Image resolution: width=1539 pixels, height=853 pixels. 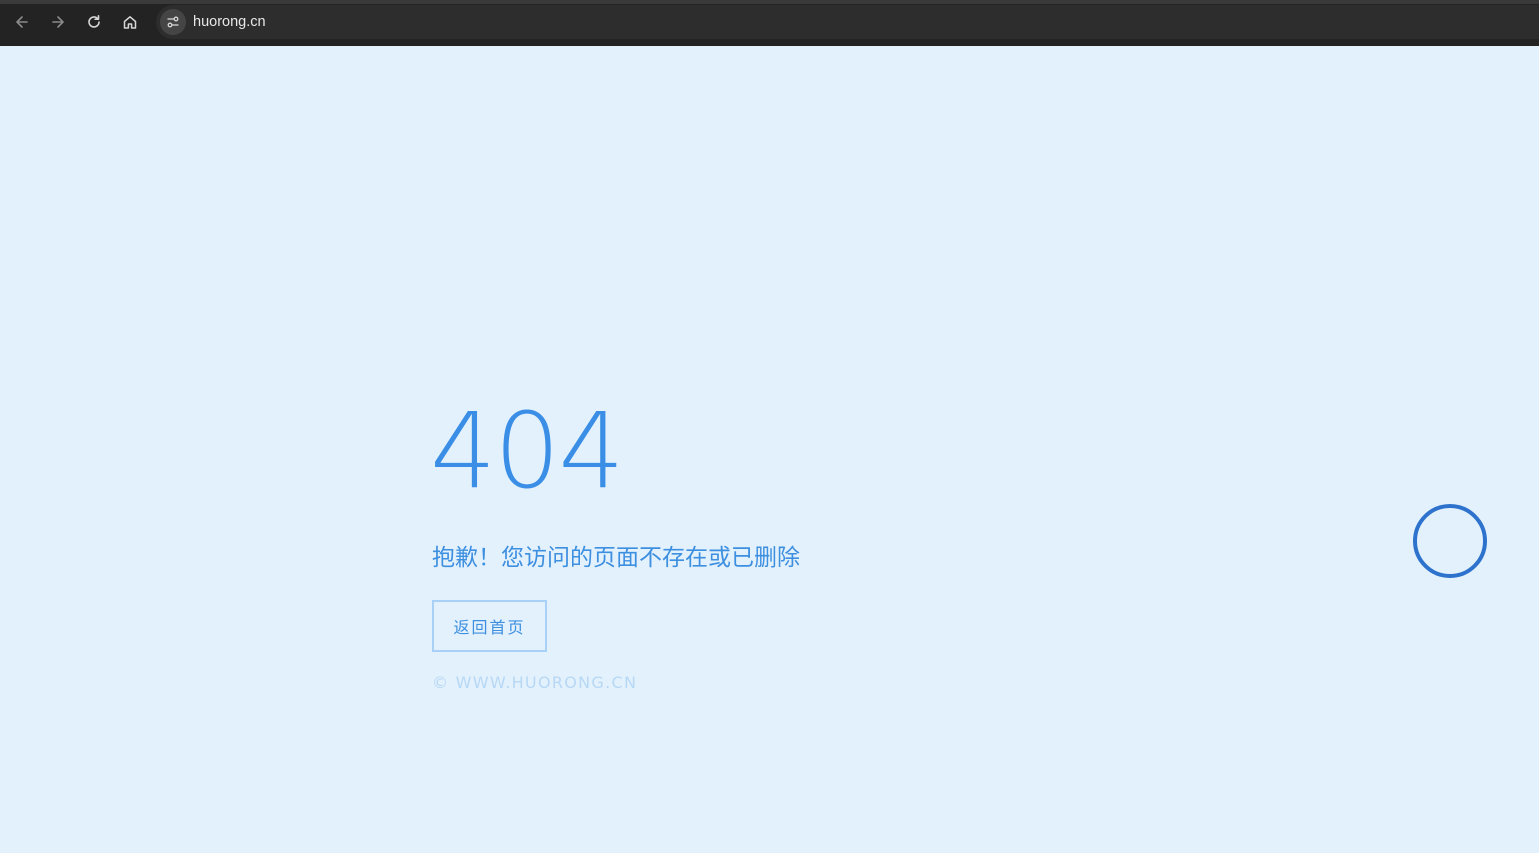 I want to click on copyright-text: © WWW.HUORONG.CN, so click(x=535, y=682).